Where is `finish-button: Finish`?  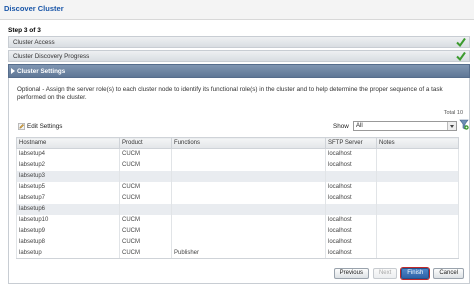
finish-button: Finish is located at coordinates (415, 273).